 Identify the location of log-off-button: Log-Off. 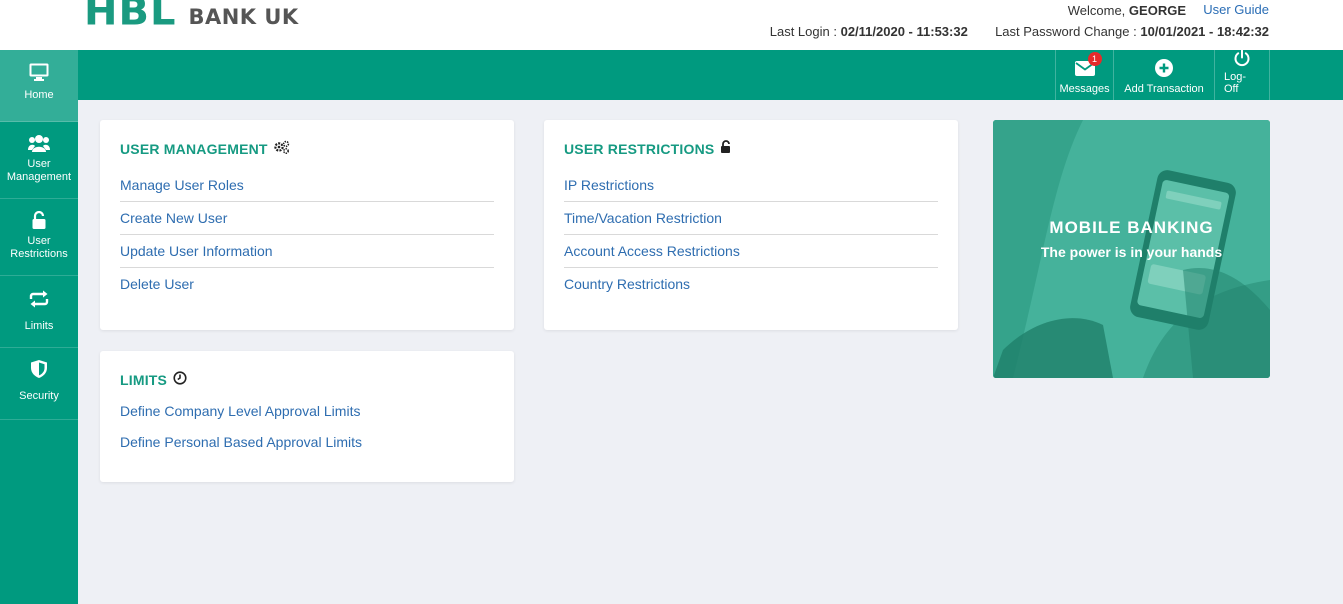
(1242, 74).